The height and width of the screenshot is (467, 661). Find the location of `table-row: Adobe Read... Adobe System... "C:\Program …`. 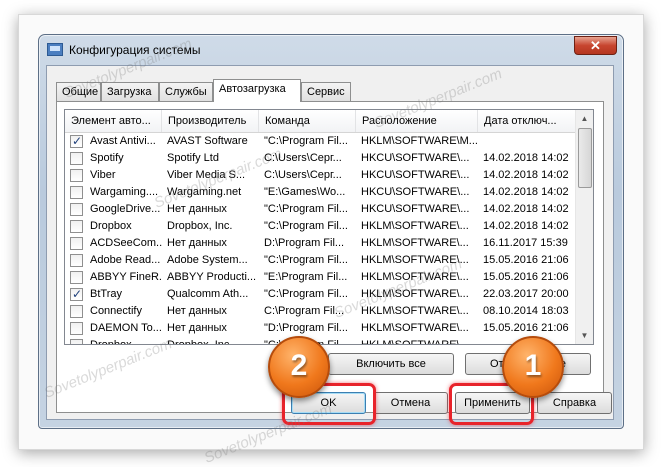

table-row: Adobe Read... Adobe System... "C:\Program … is located at coordinates (321, 260).